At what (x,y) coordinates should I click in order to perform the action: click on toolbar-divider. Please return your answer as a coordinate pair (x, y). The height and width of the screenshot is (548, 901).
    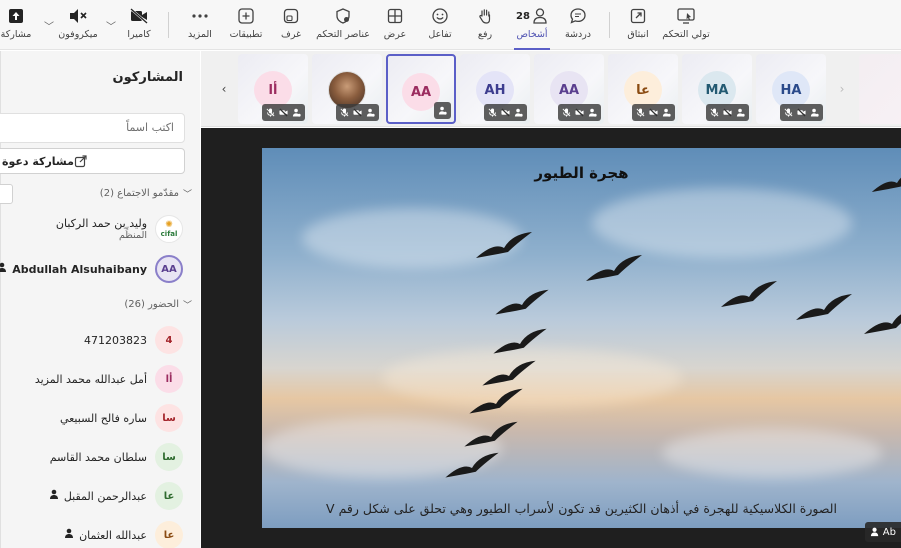
    Looking at the image, I should click on (168, 25).